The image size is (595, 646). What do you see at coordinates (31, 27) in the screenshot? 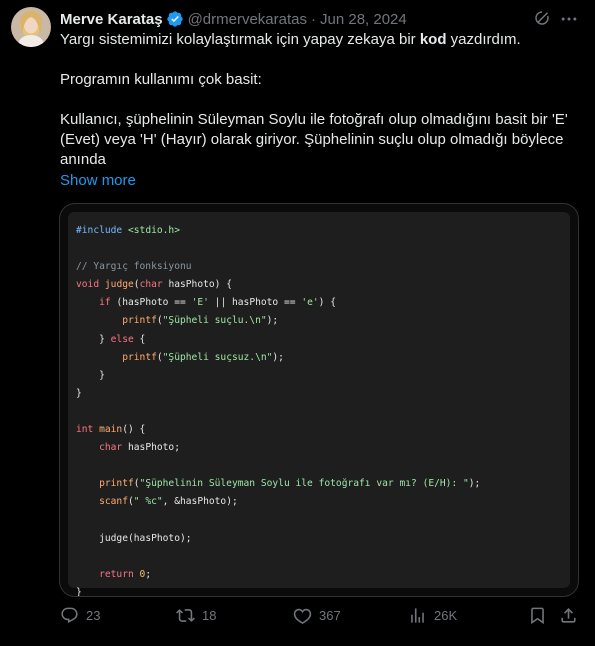
I see `avatar` at bounding box center [31, 27].